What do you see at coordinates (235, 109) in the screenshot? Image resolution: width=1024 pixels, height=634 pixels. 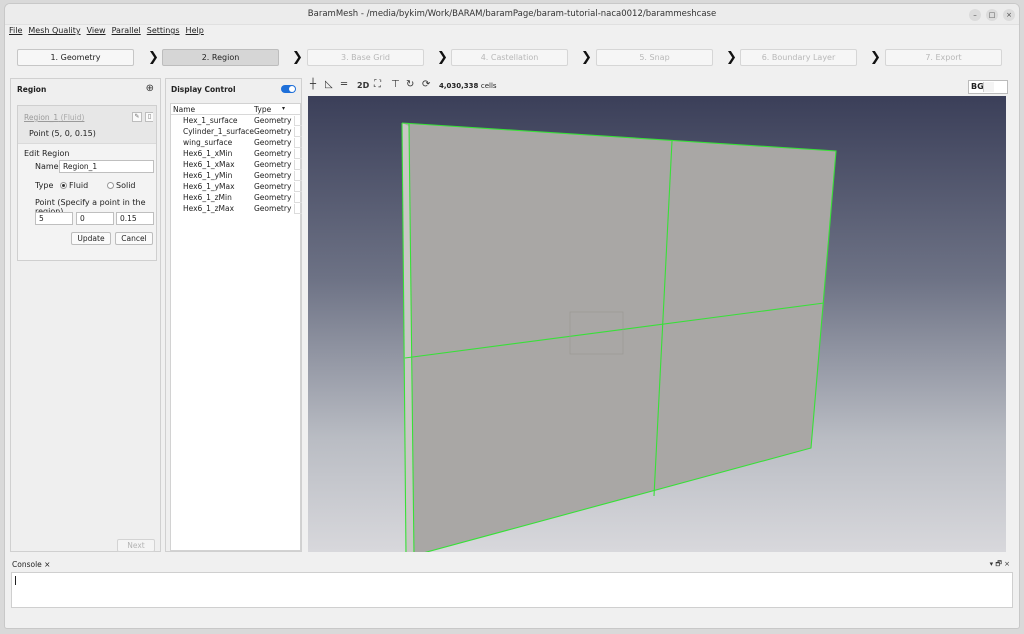 I see `list-header: Name Type ▾` at bounding box center [235, 109].